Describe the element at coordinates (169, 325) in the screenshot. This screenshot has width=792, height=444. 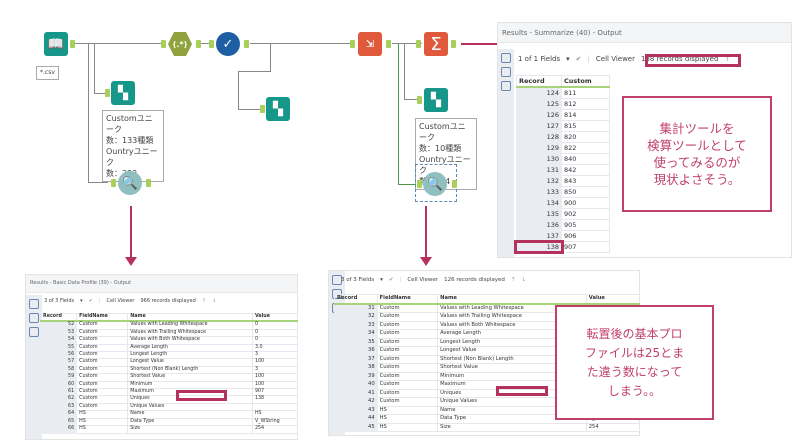
I see `table-row: 52 Custom Values with Leading Whitespace 0` at that location.